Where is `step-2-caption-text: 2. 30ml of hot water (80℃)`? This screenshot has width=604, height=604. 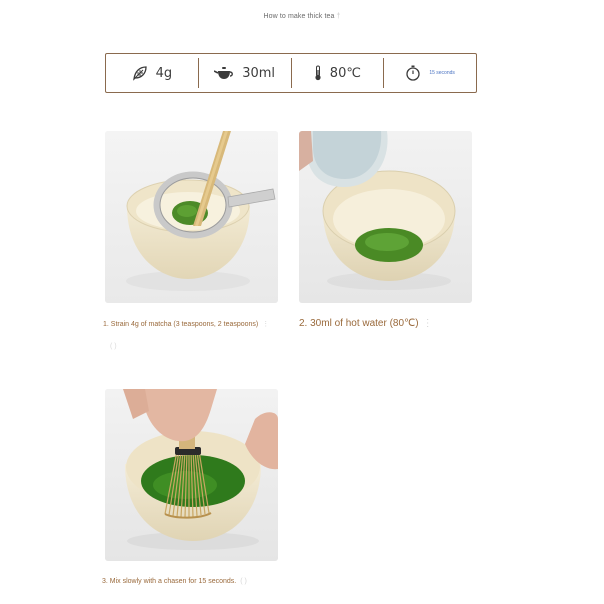 step-2-caption-text: 2. 30ml of hot water (80℃) is located at coordinates (359, 323).